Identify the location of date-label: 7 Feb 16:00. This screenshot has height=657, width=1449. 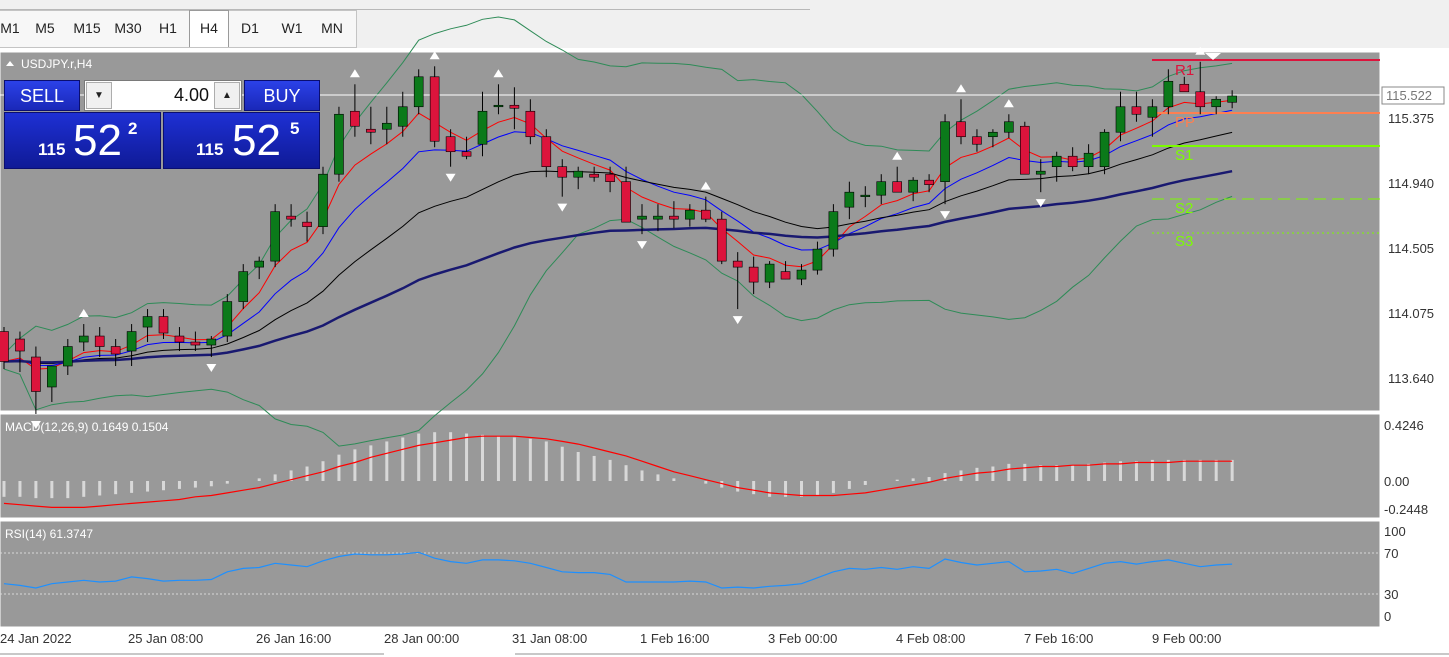
(1058, 638).